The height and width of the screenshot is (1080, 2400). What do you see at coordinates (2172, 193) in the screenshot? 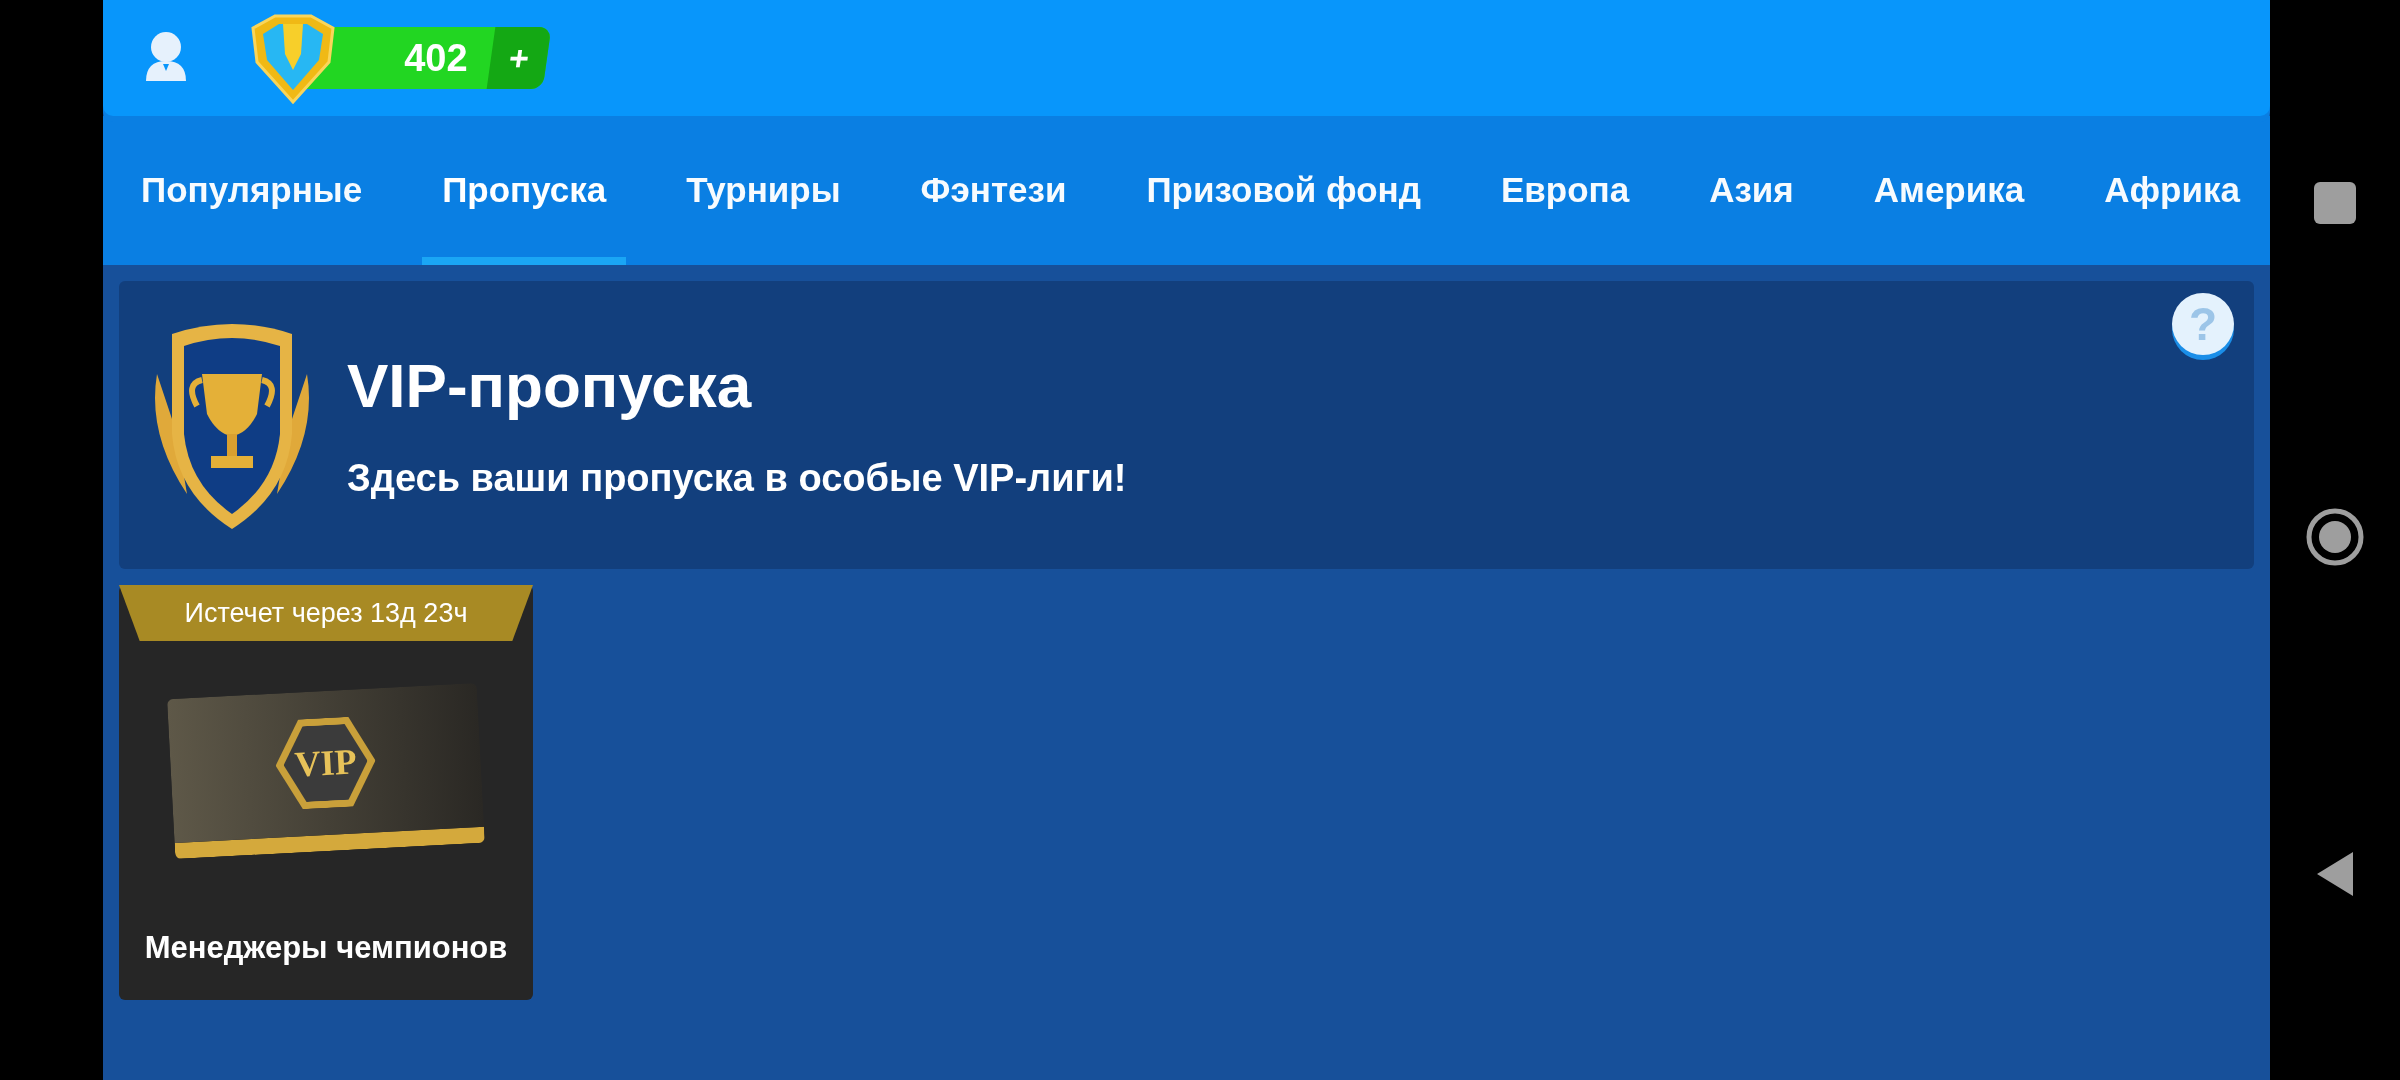
I see `category-tab: Африка` at bounding box center [2172, 193].